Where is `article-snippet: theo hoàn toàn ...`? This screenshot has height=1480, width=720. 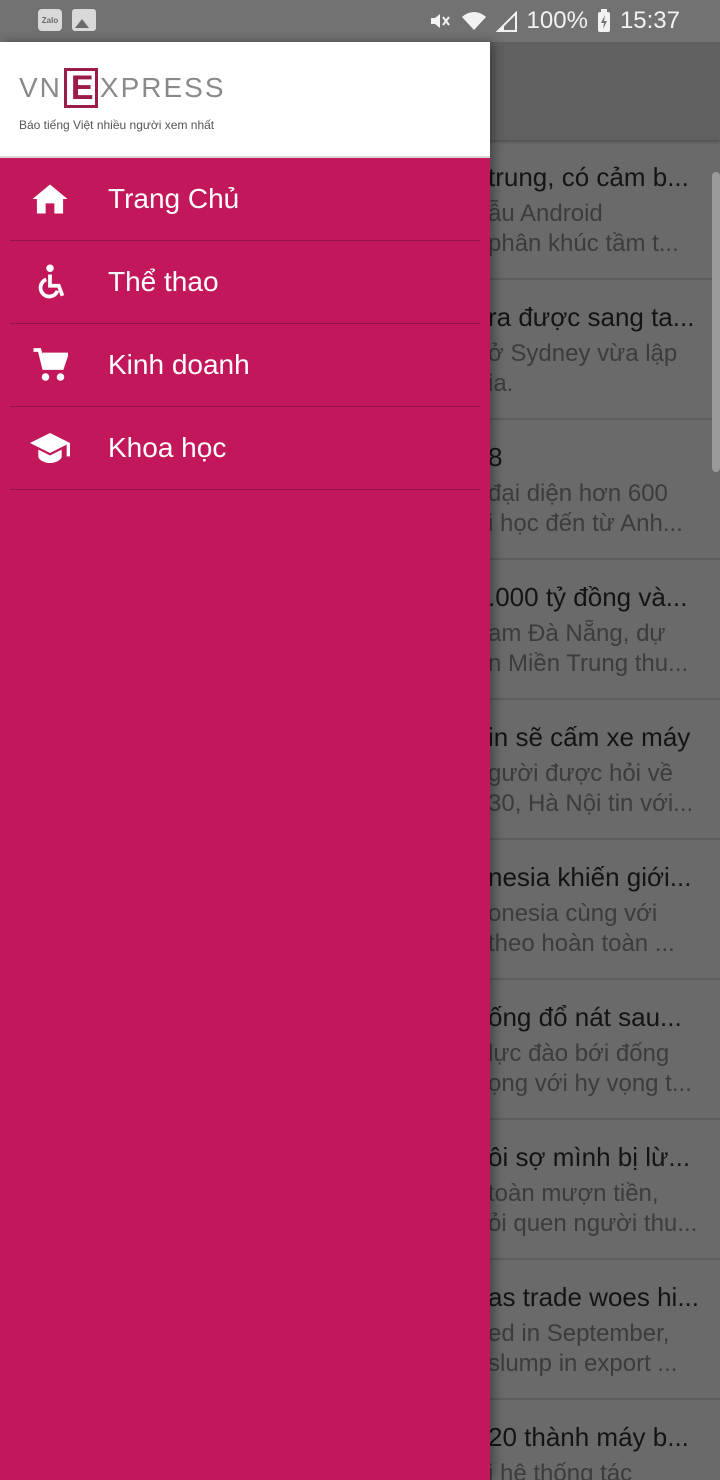 article-snippet: theo hoàn toàn ... is located at coordinates (581, 943).